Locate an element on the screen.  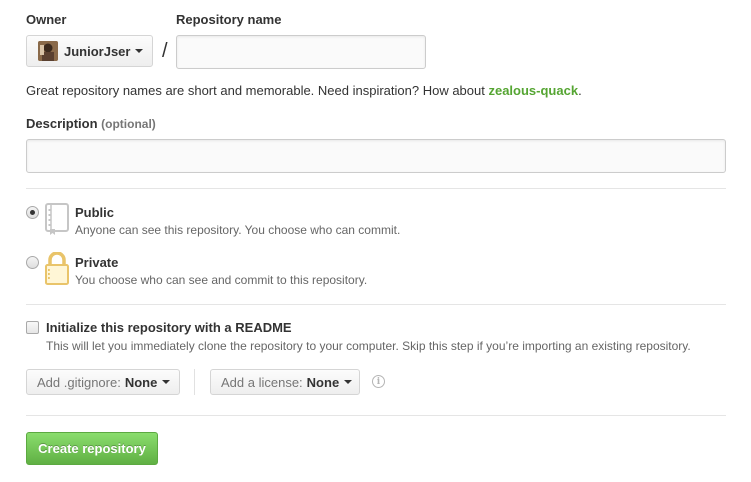
gitignore-select-button: Add .gitignore: None is located at coordinates (103, 382).